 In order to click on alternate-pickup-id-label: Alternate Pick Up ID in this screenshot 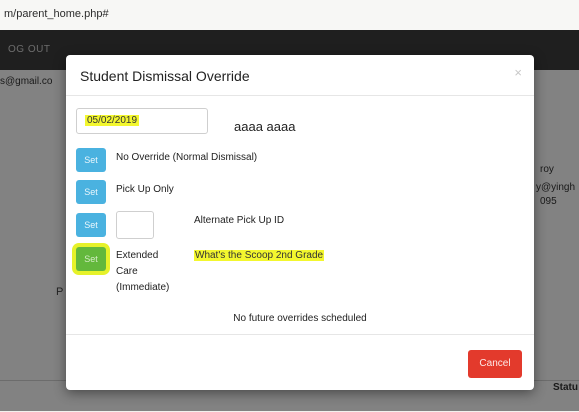, I will do `click(239, 220)`.